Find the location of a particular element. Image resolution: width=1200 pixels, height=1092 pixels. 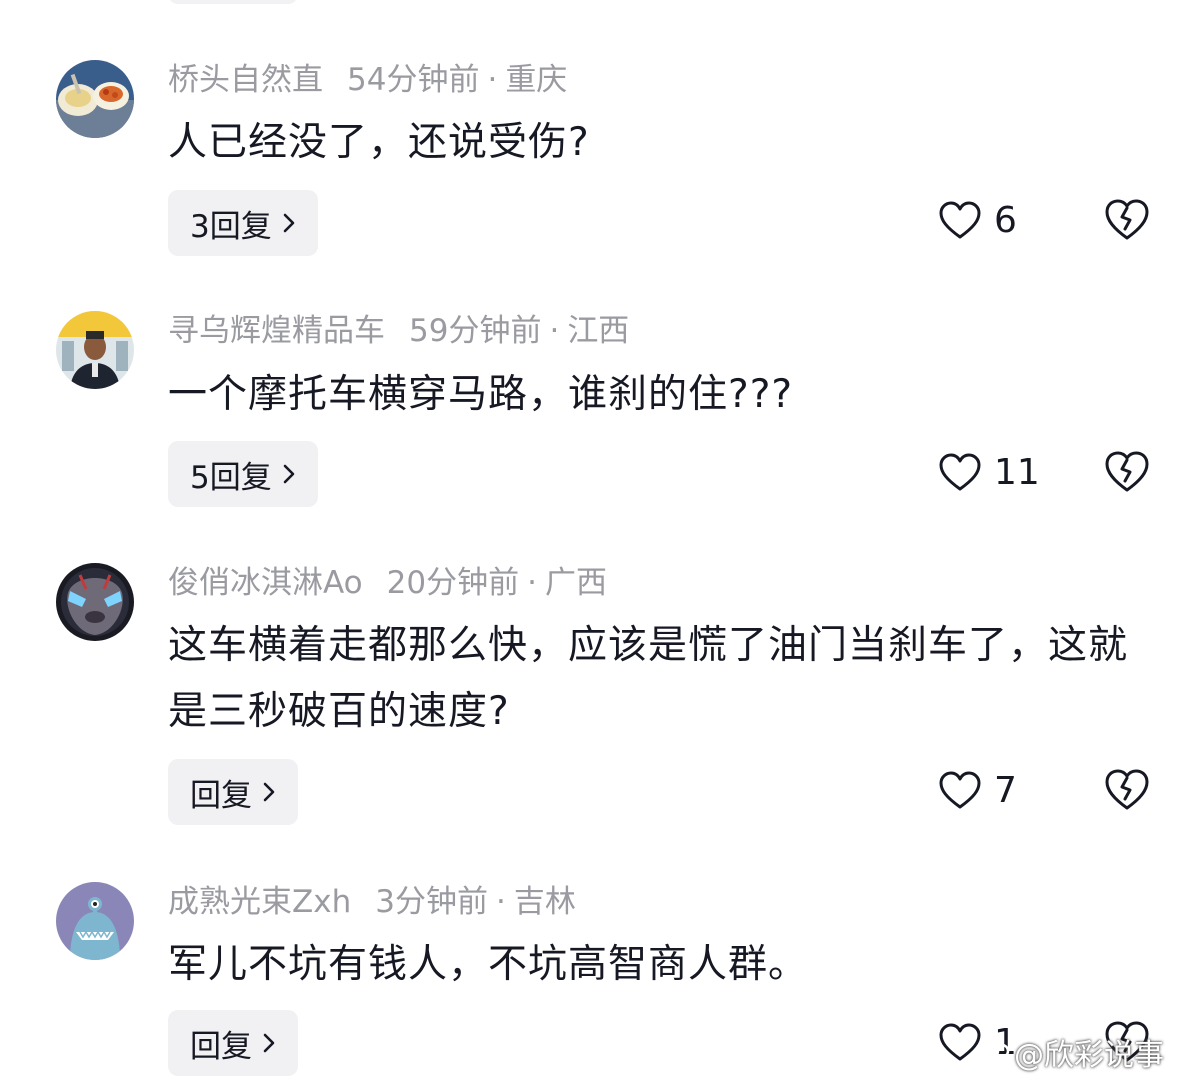

comment-time: 3分钟前 is located at coordinates (431, 902).